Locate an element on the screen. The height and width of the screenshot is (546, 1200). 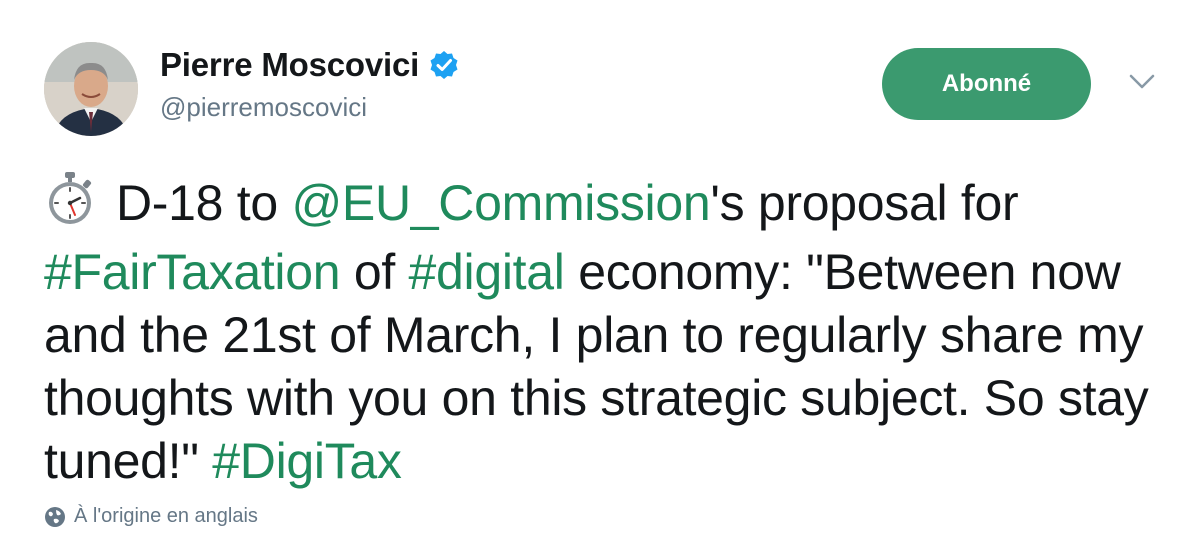
tweet-text-segment: D-18 to is located at coordinates (204, 203).